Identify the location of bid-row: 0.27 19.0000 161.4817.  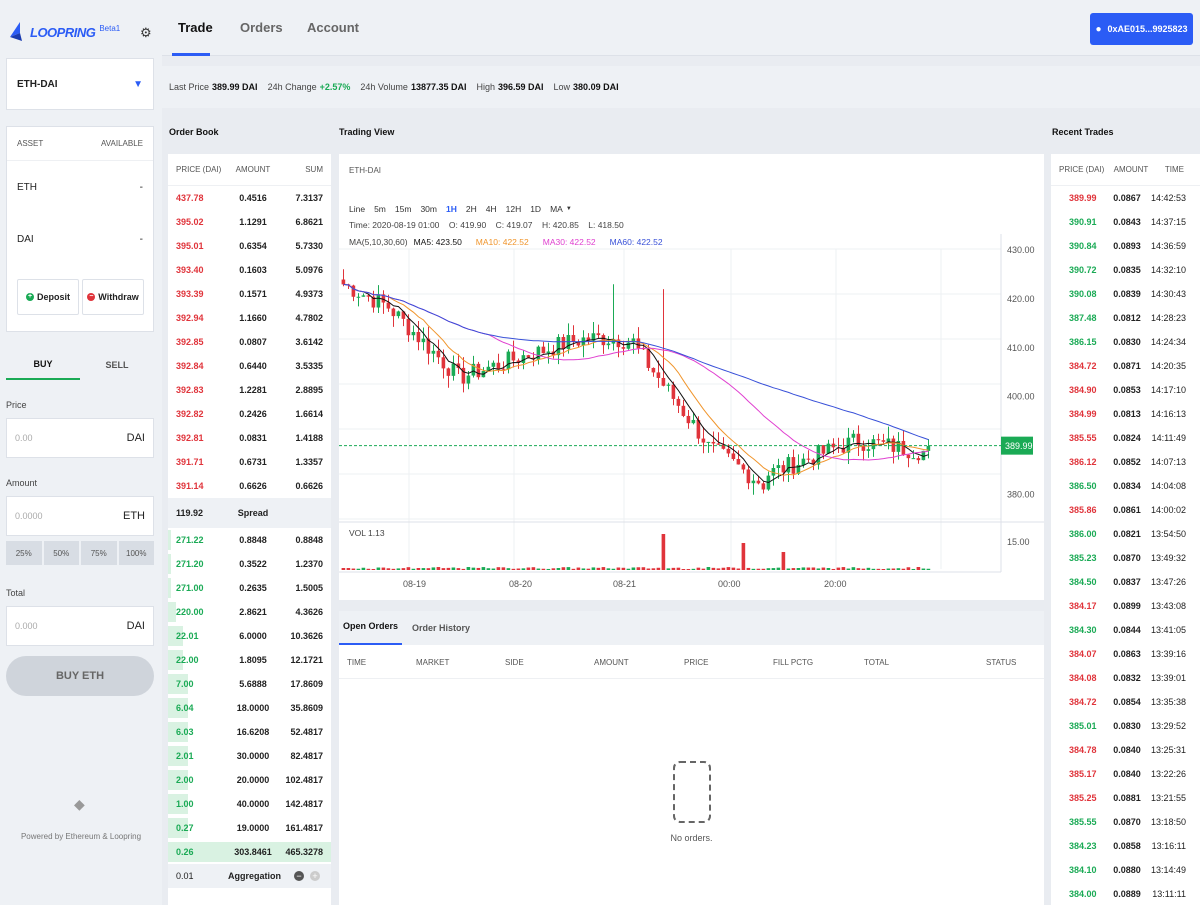
(249, 828).